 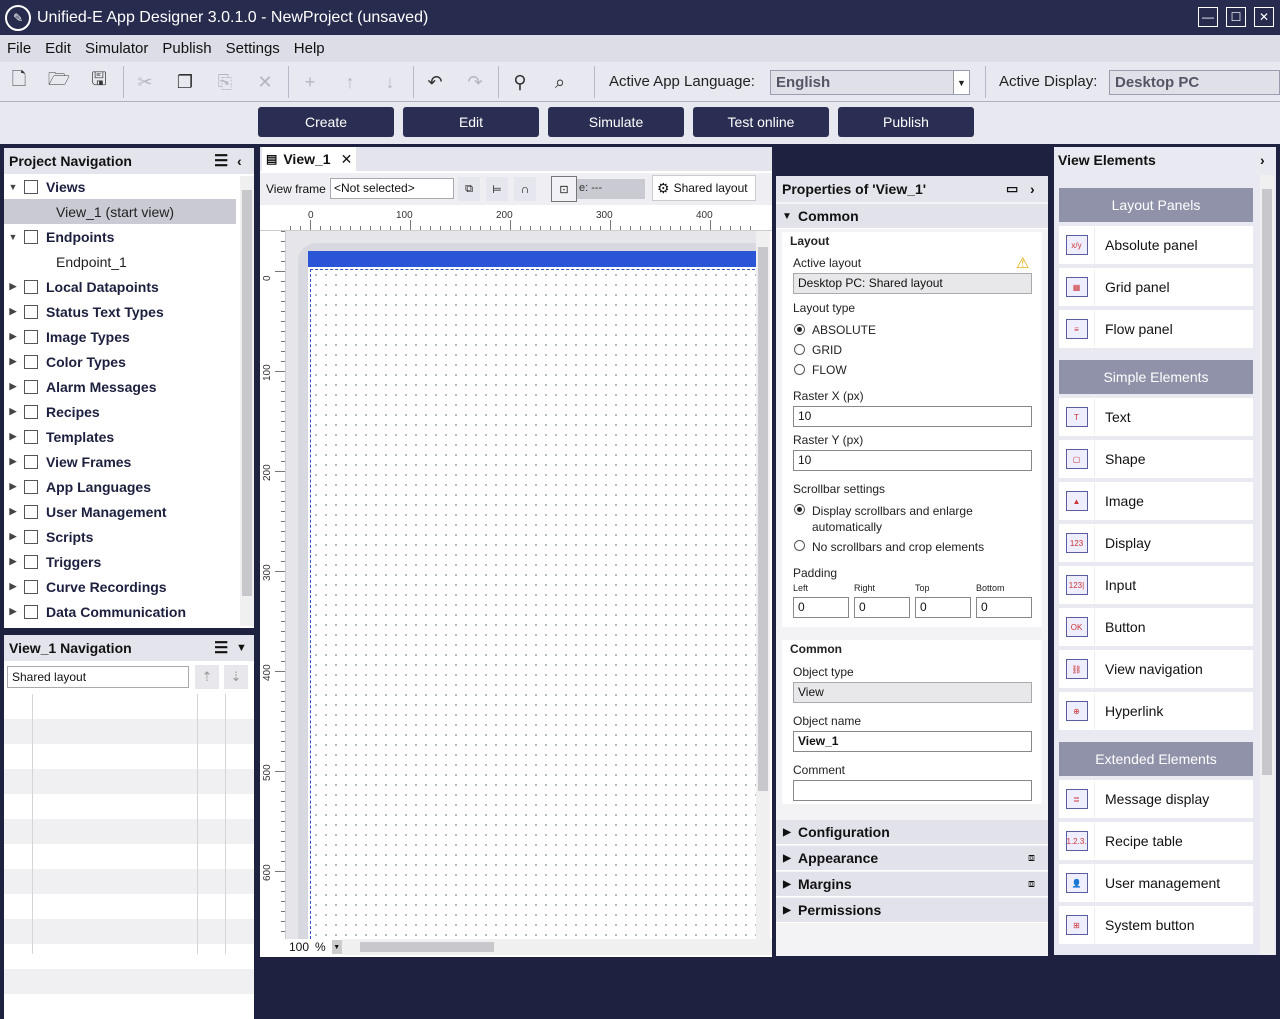 What do you see at coordinates (239, 161) in the screenshot?
I see `collapse-left-icon: ‹` at bounding box center [239, 161].